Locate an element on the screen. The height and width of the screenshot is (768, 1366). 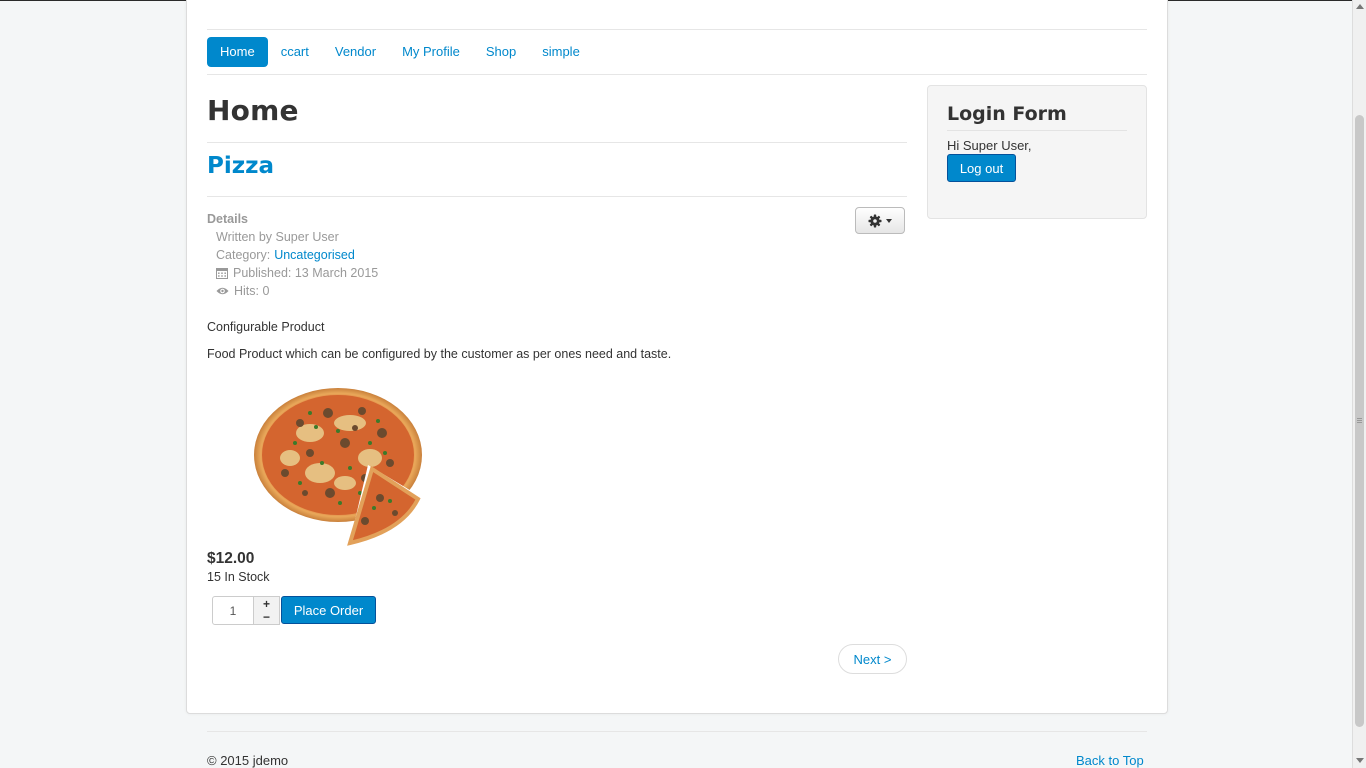
calendar-icon is located at coordinates (222, 273).